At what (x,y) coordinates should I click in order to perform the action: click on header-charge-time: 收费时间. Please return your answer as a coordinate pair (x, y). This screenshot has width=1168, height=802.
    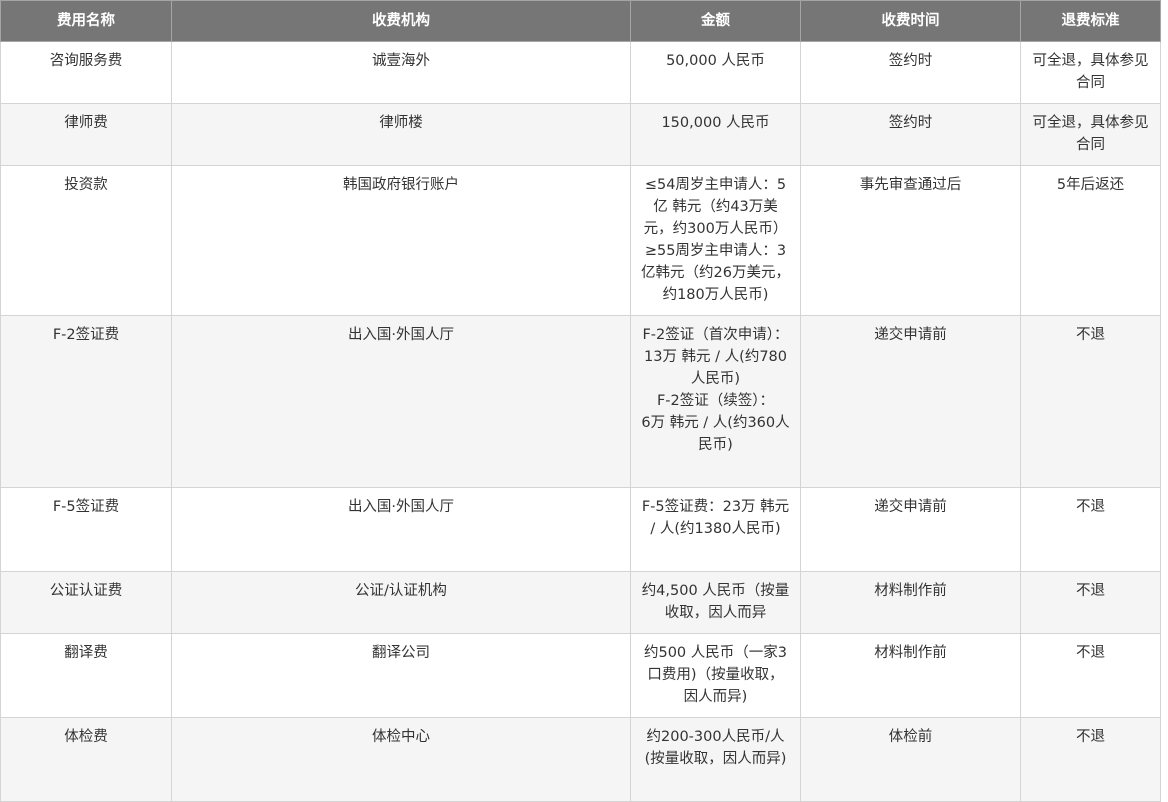
    Looking at the image, I should click on (910, 21).